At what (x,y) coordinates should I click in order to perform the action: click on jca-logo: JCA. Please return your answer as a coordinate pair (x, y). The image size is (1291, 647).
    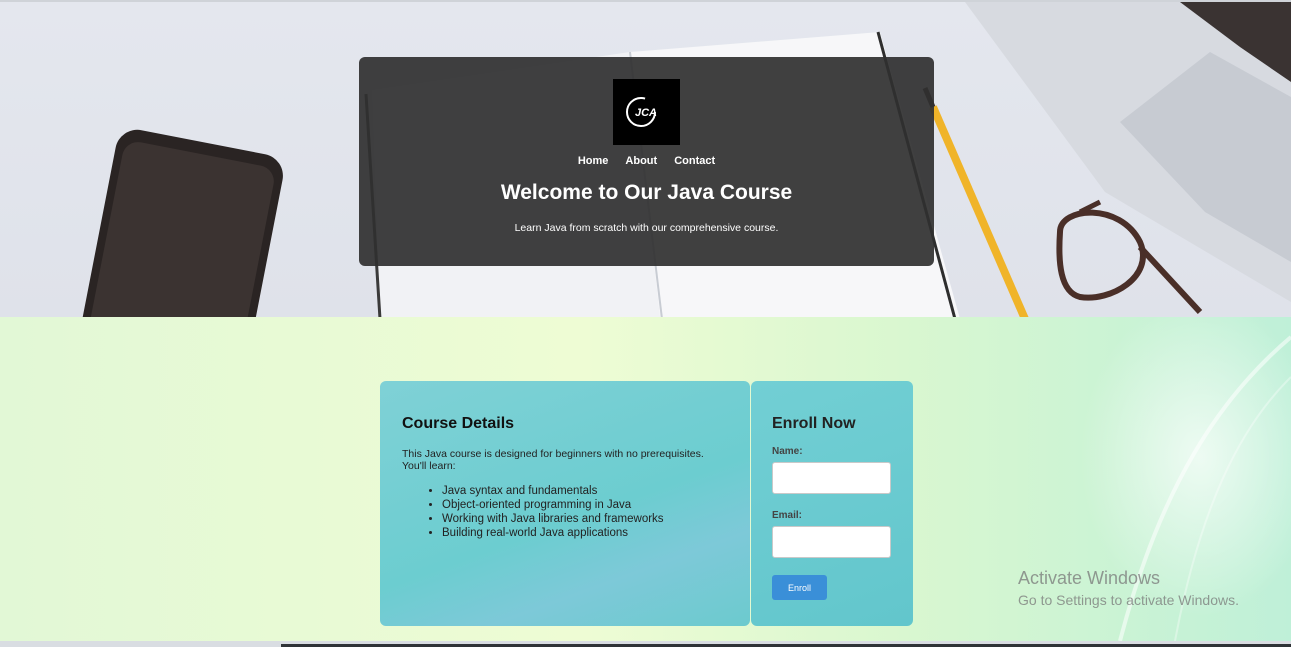
    Looking at the image, I should click on (646, 112).